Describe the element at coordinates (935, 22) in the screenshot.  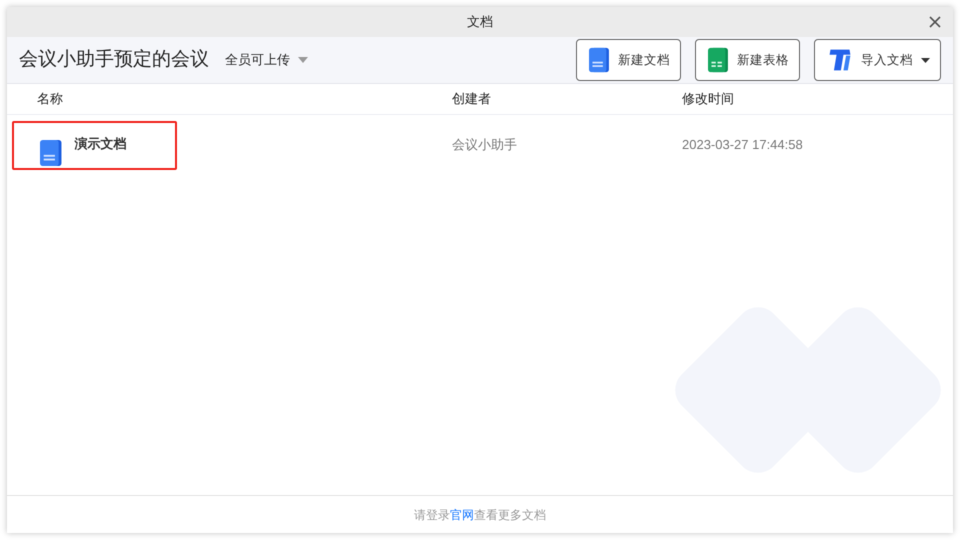
I see `close-icon` at that location.